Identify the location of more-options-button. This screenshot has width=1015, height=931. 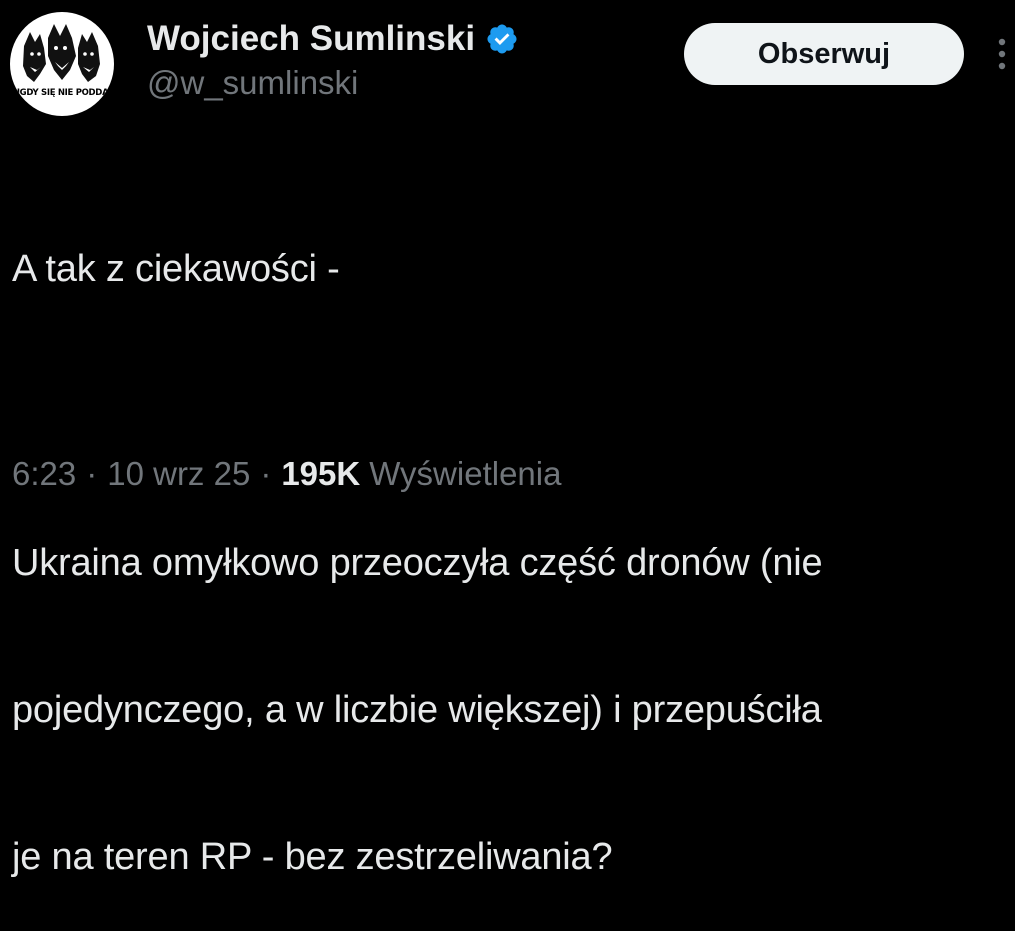
(1002, 54).